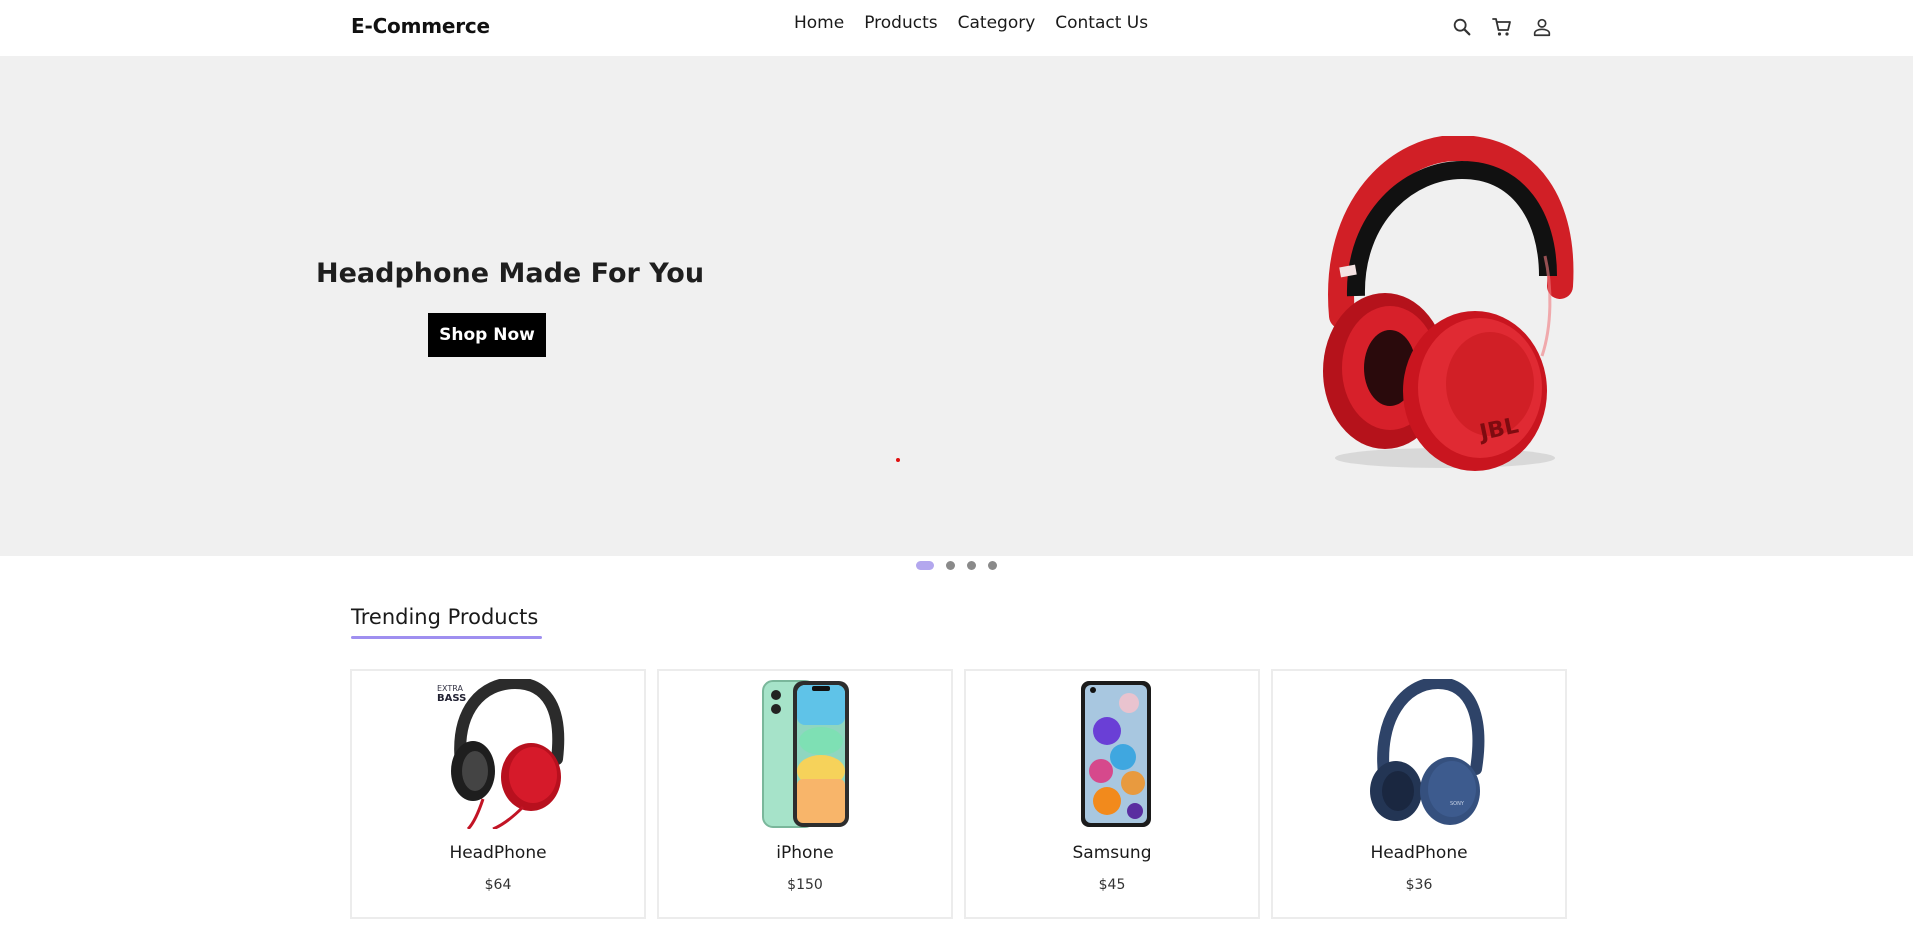  What do you see at coordinates (498, 885) in the screenshot?
I see `product-price: $64` at bounding box center [498, 885].